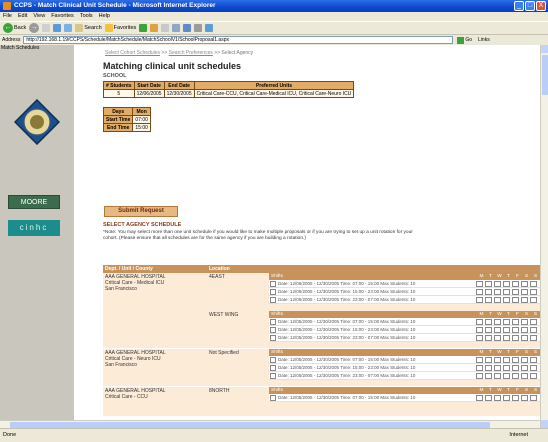 The width and height of the screenshot is (548, 442). Describe the element at coordinates (209, 28) in the screenshot. I see `messenger-icon` at that location.